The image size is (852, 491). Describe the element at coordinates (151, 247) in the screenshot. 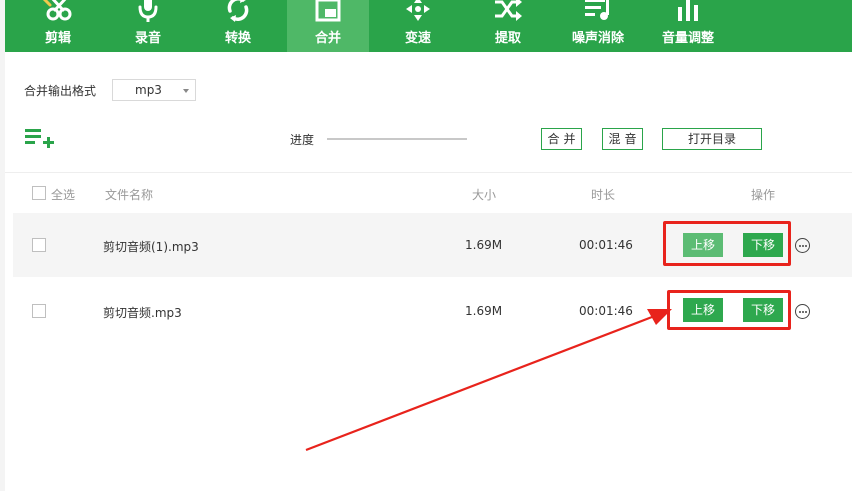

I see `file-name: 剪切音频(1).mp3` at that location.